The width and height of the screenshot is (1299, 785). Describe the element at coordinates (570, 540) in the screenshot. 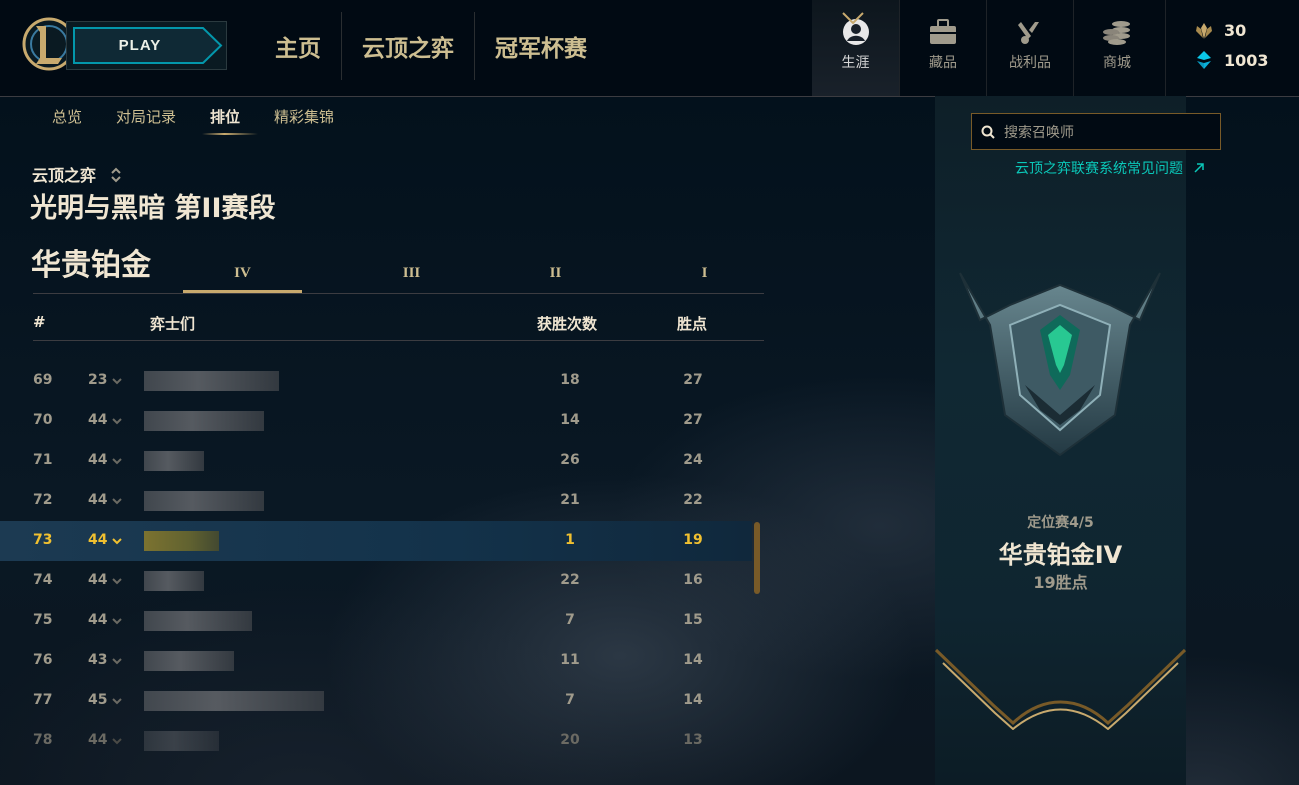

I see `row-wins: 1` at that location.